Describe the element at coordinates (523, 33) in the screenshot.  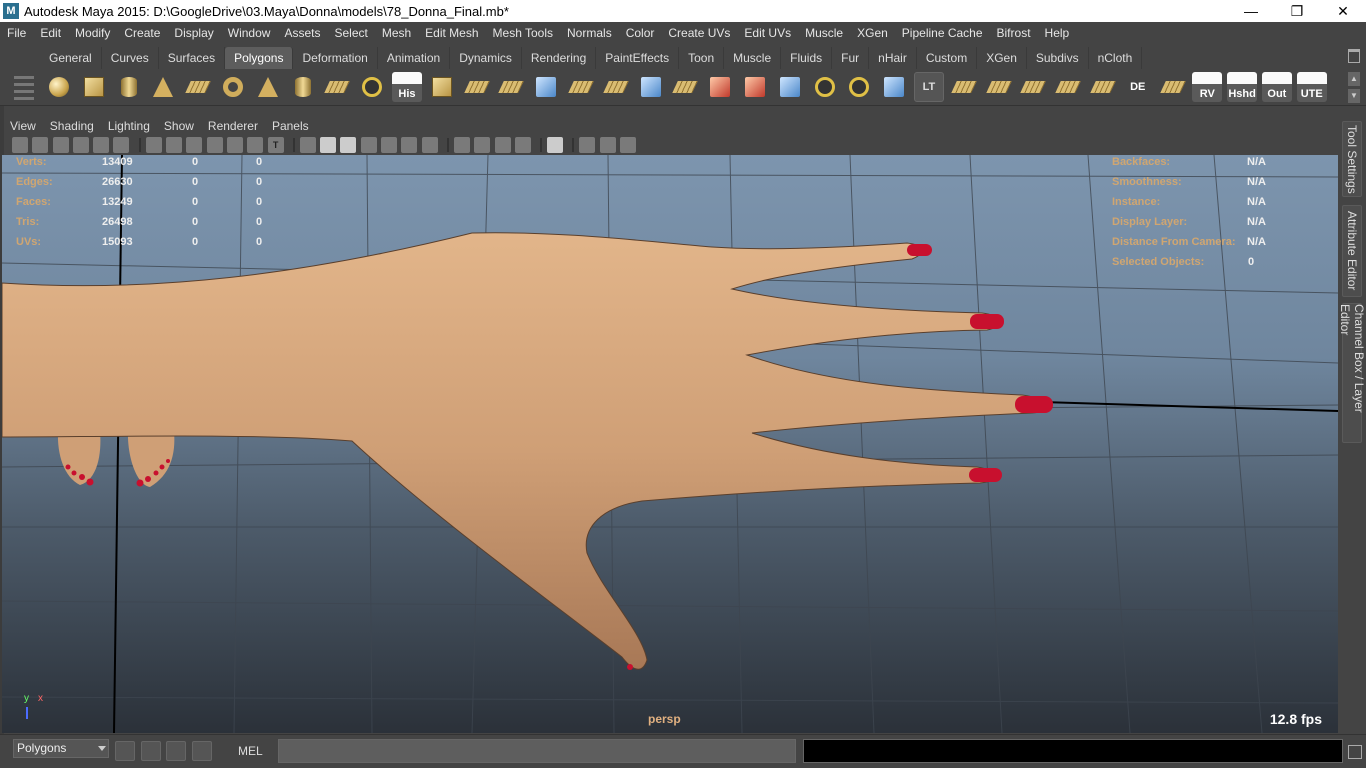
I see `menu-mesh-tools: Mesh Tools` at that location.